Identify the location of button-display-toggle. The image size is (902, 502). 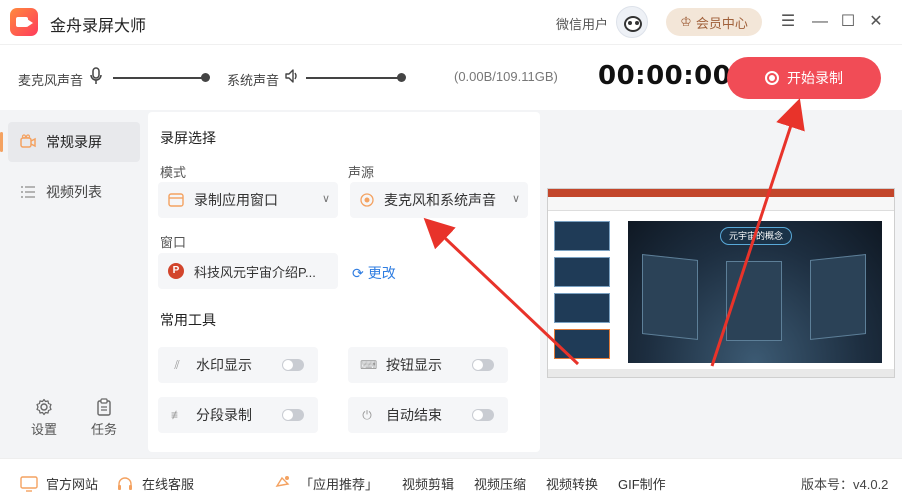
(483, 365).